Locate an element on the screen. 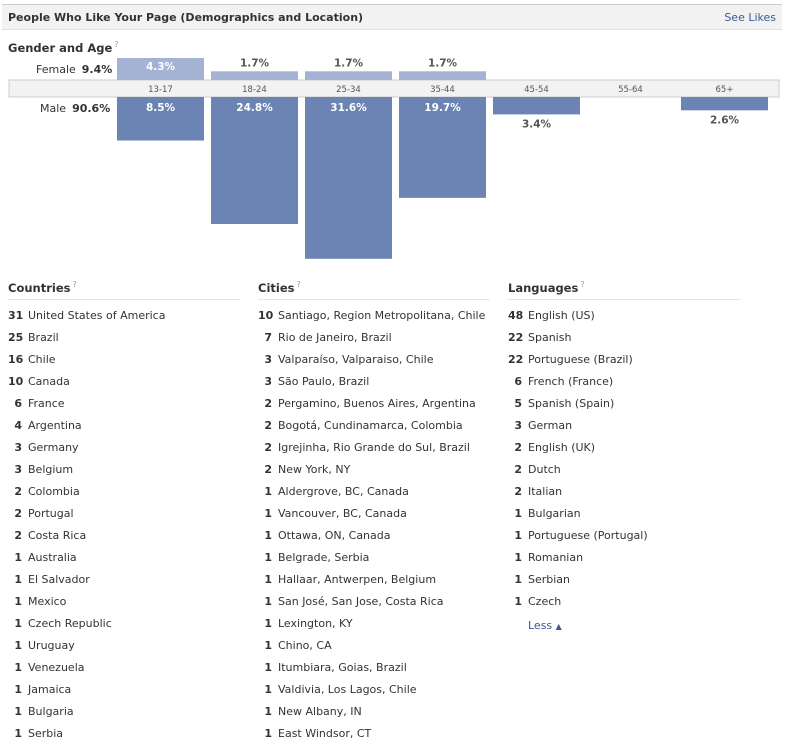 The width and height of the screenshot is (788, 745). list-item: 1 Czech is located at coordinates (625, 602).